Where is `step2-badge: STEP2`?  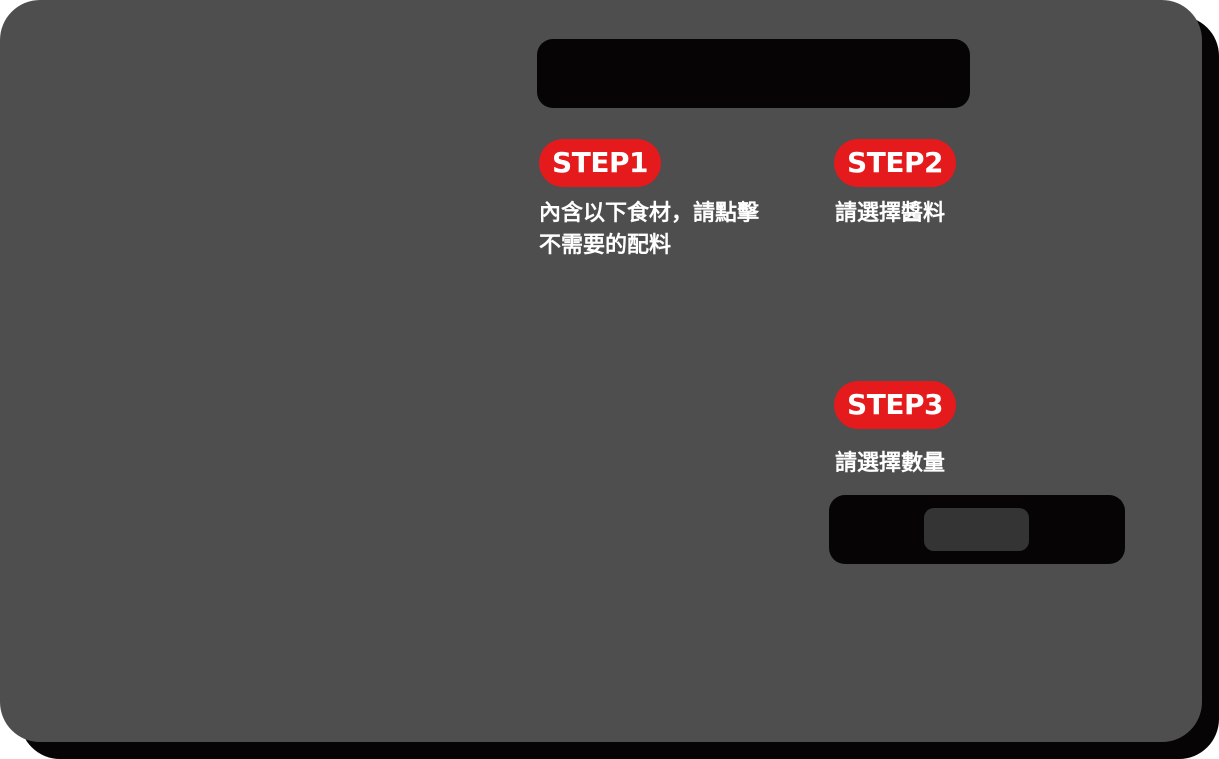
step2-badge: STEP2 is located at coordinates (895, 163).